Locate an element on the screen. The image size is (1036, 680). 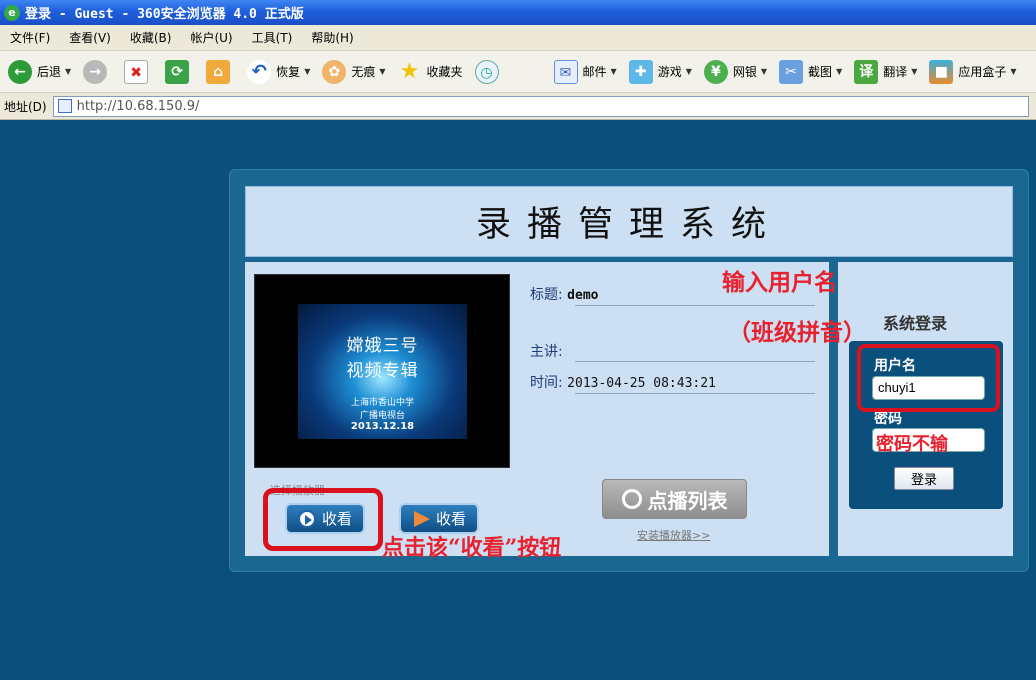
annotation-enter-username: 输入用户名 is located at coordinates (779, 282).